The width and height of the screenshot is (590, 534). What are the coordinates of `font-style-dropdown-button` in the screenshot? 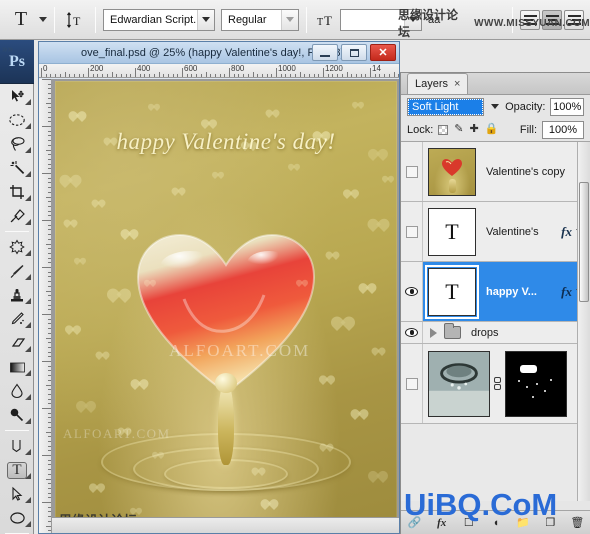 It's located at (289, 19).